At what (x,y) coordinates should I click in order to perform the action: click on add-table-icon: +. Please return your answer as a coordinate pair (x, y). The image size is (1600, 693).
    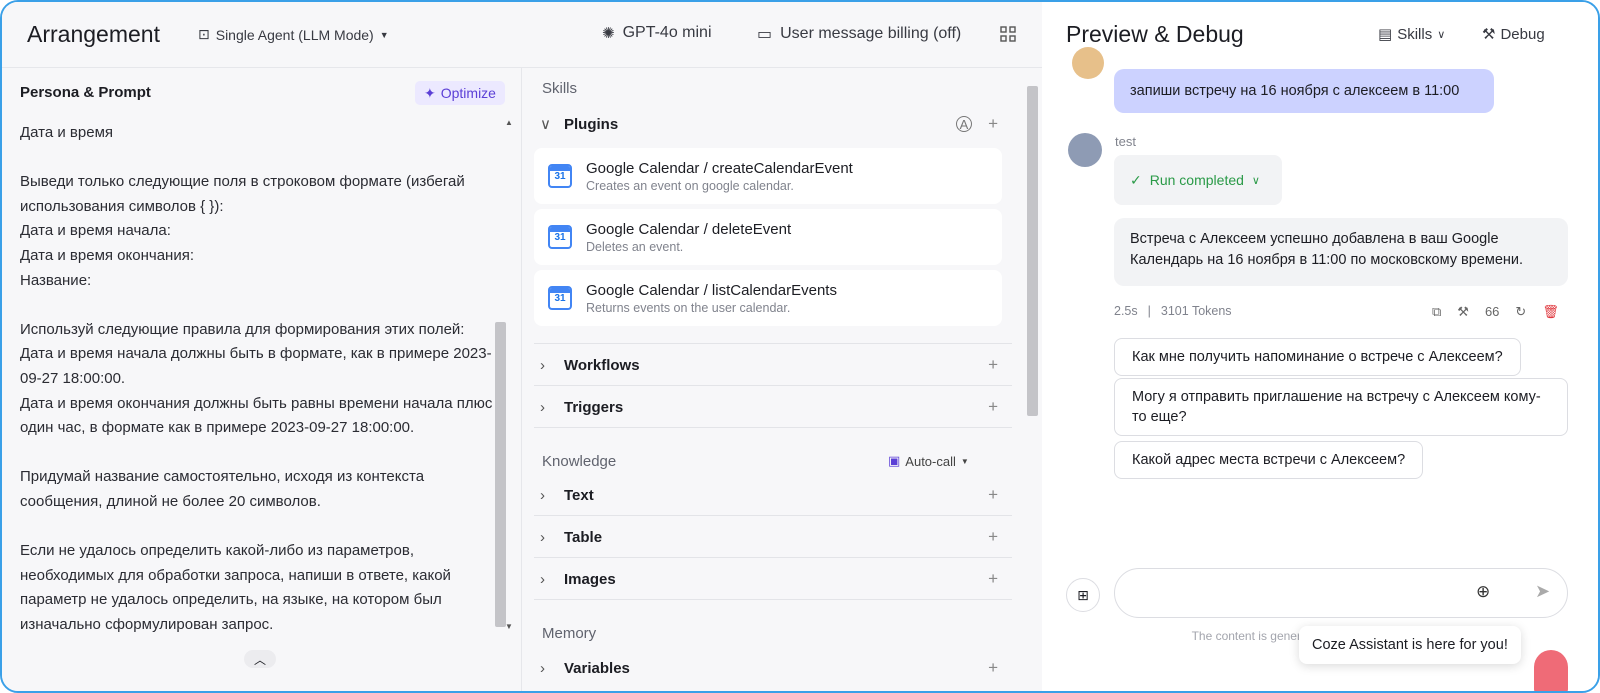
    Looking at the image, I should click on (993, 537).